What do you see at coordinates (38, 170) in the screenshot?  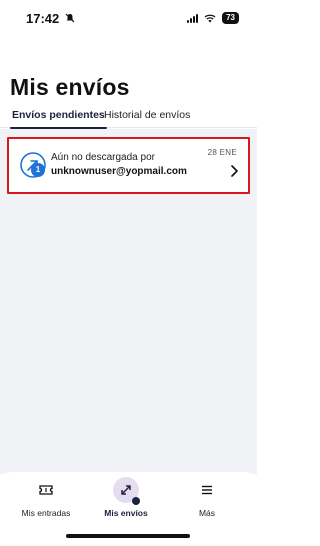 I see `pending-count-badge: 1` at bounding box center [38, 170].